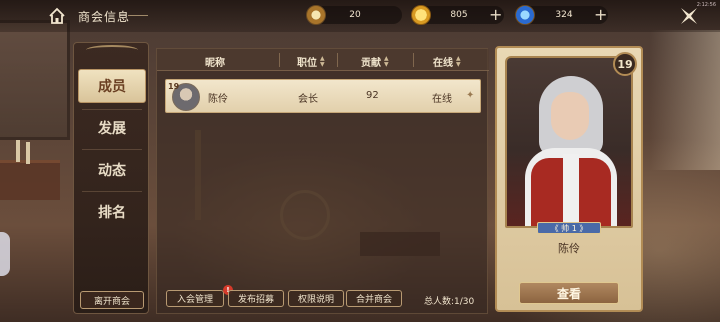 The width and height of the screenshot is (720, 322). I want to click on crest-token-icon, so click(316, 15).